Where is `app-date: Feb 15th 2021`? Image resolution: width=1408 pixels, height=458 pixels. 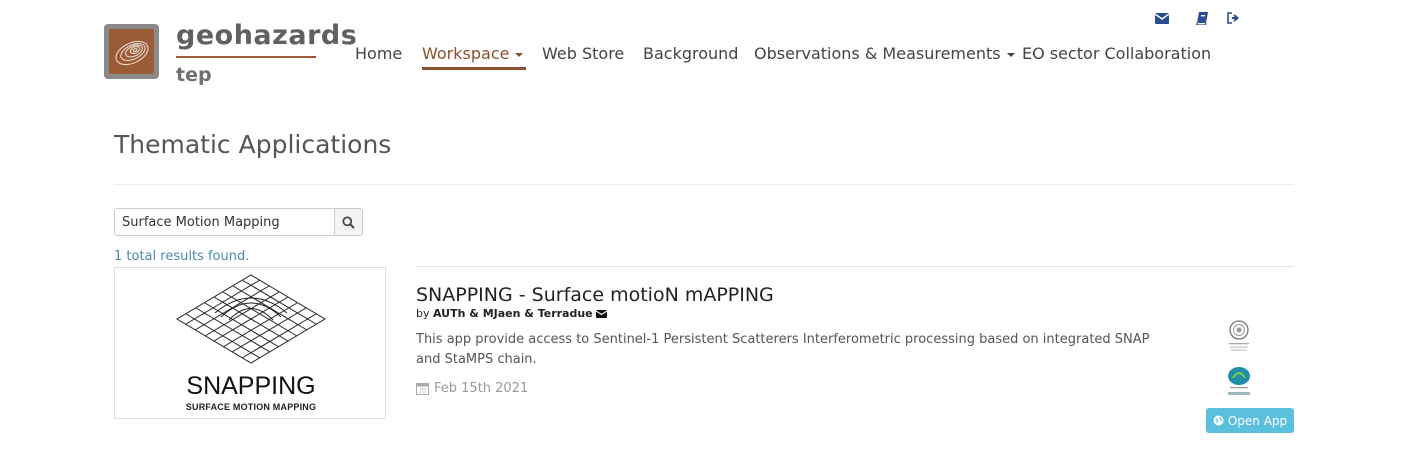 app-date: Feb 15th 2021 is located at coordinates (472, 388).